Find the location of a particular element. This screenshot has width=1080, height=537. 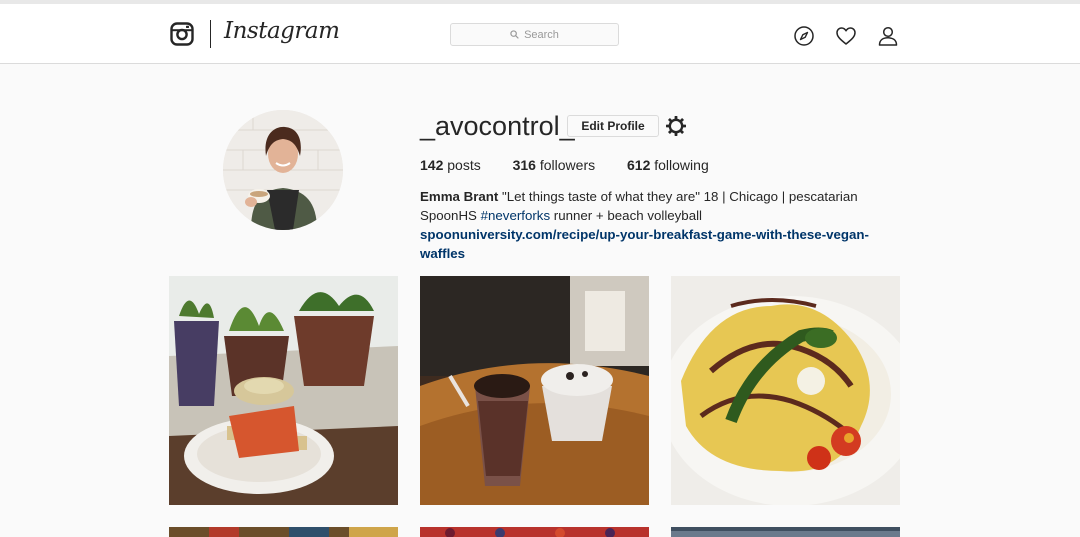

heart-icon is located at coordinates (846, 36).